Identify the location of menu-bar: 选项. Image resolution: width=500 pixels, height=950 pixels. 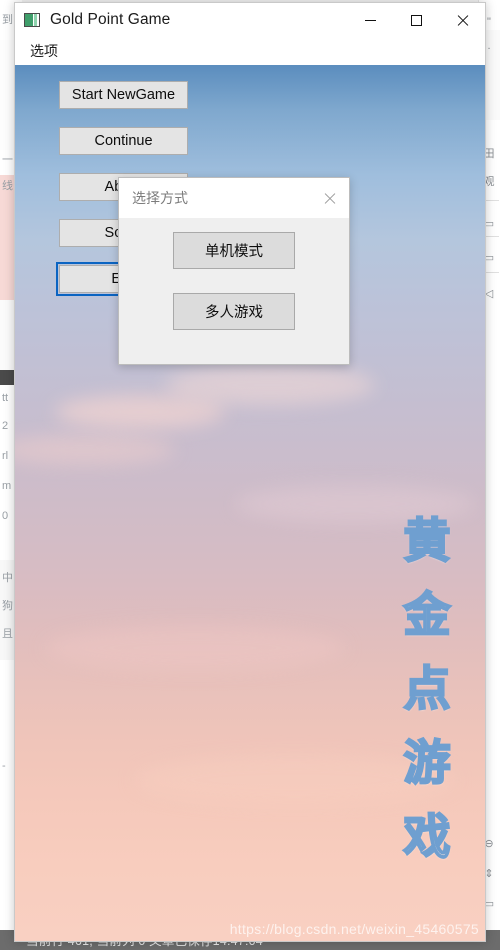
(250, 51).